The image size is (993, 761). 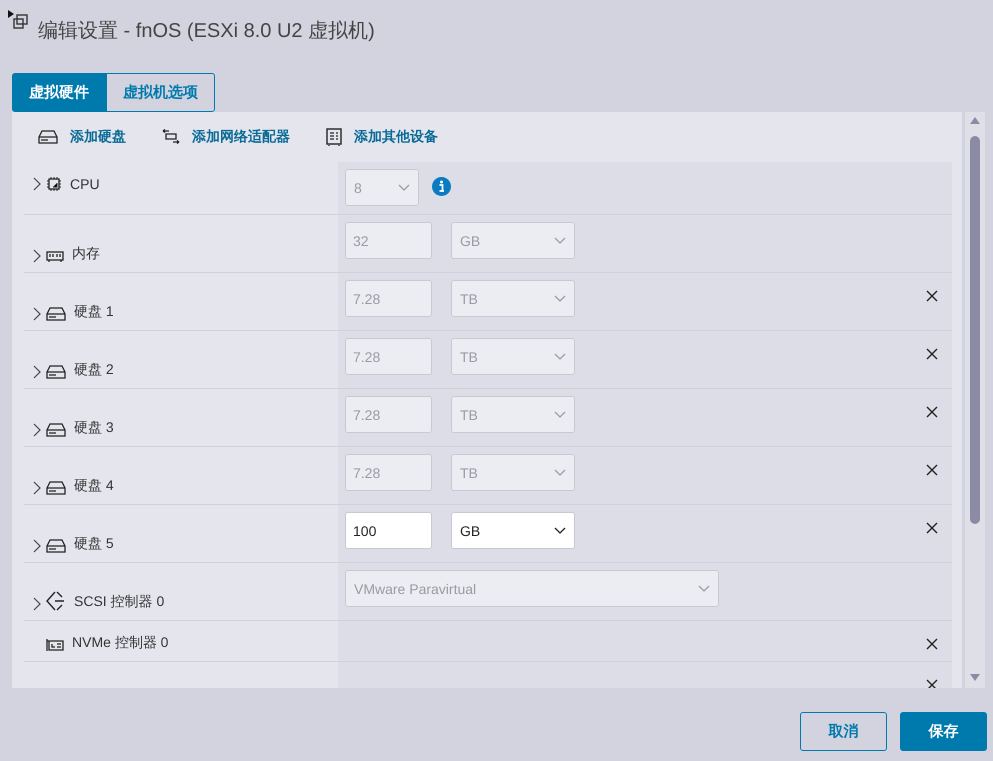 What do you see at coordinates (843, 731) in the screenshot?
I see `cancel-button: 取消` at bounding box center [843, 731].